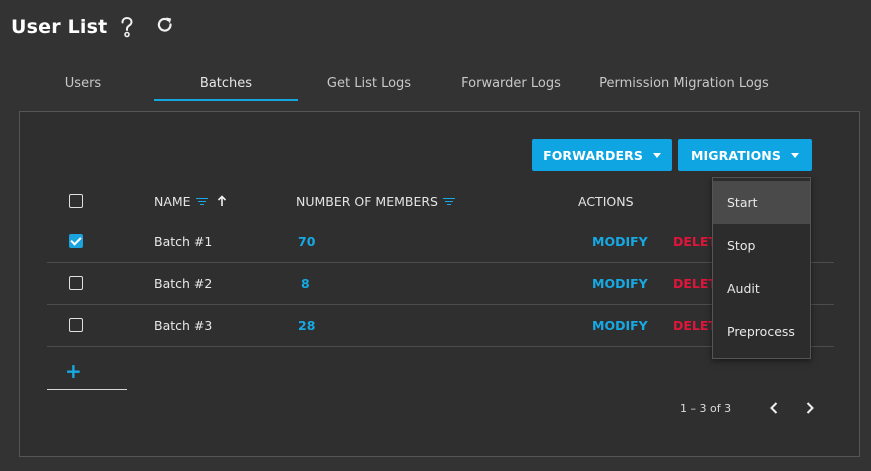  I want to click on actions-column-header: ACTIONS, so click(606, 201).